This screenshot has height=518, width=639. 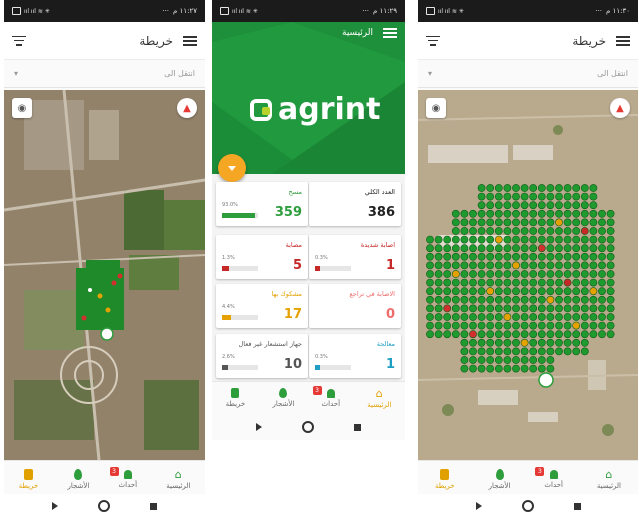 I want to click on nav-trees: الأشجار, so click(x=283, y=398).